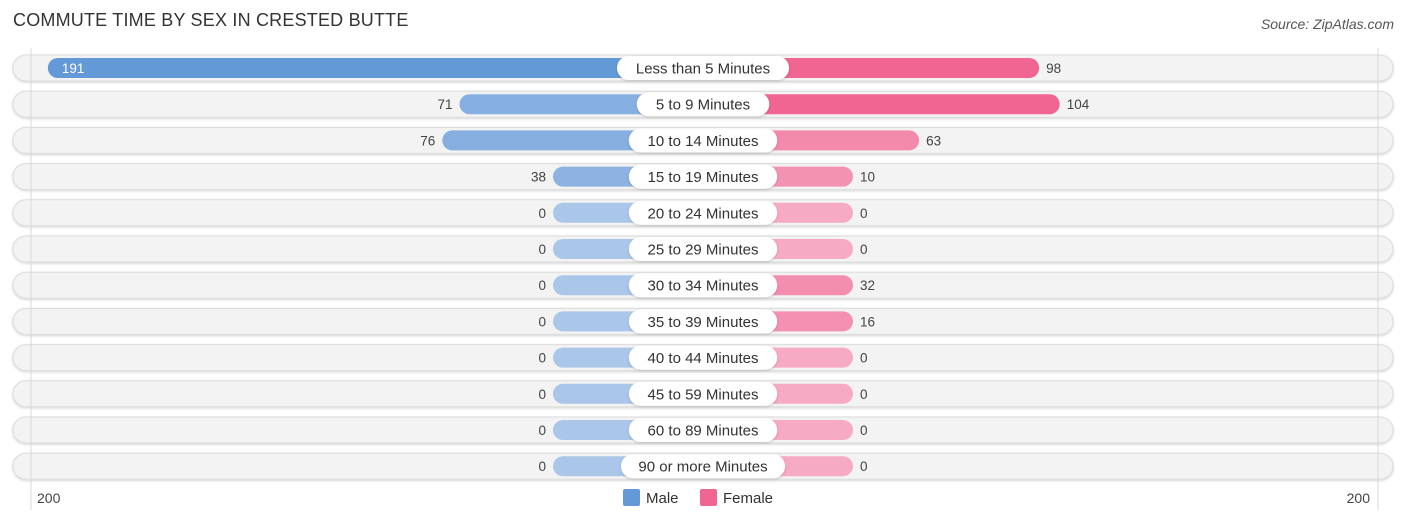  I want to click on category-label: Less than 5 Minutes, so click(703, 69).